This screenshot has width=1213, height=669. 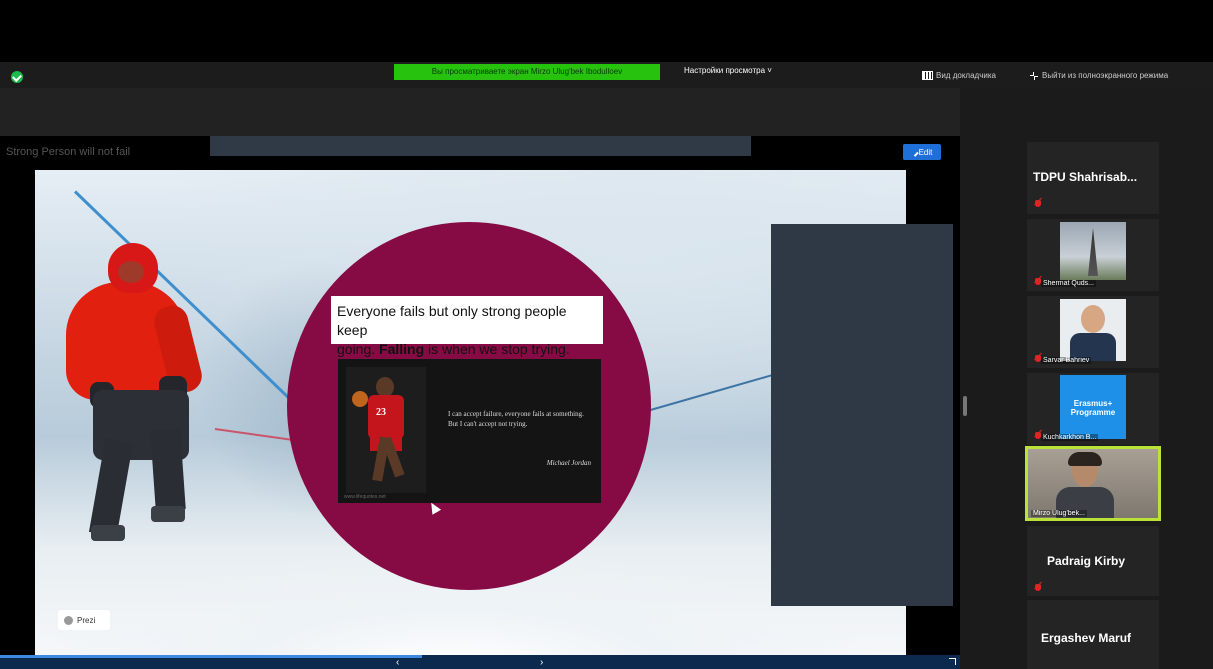 What do you see at coordinates (1066, 360) in the screenshot?
I see `participant-name: Sarvar Bahriev` at bounding box center [1066, 360].